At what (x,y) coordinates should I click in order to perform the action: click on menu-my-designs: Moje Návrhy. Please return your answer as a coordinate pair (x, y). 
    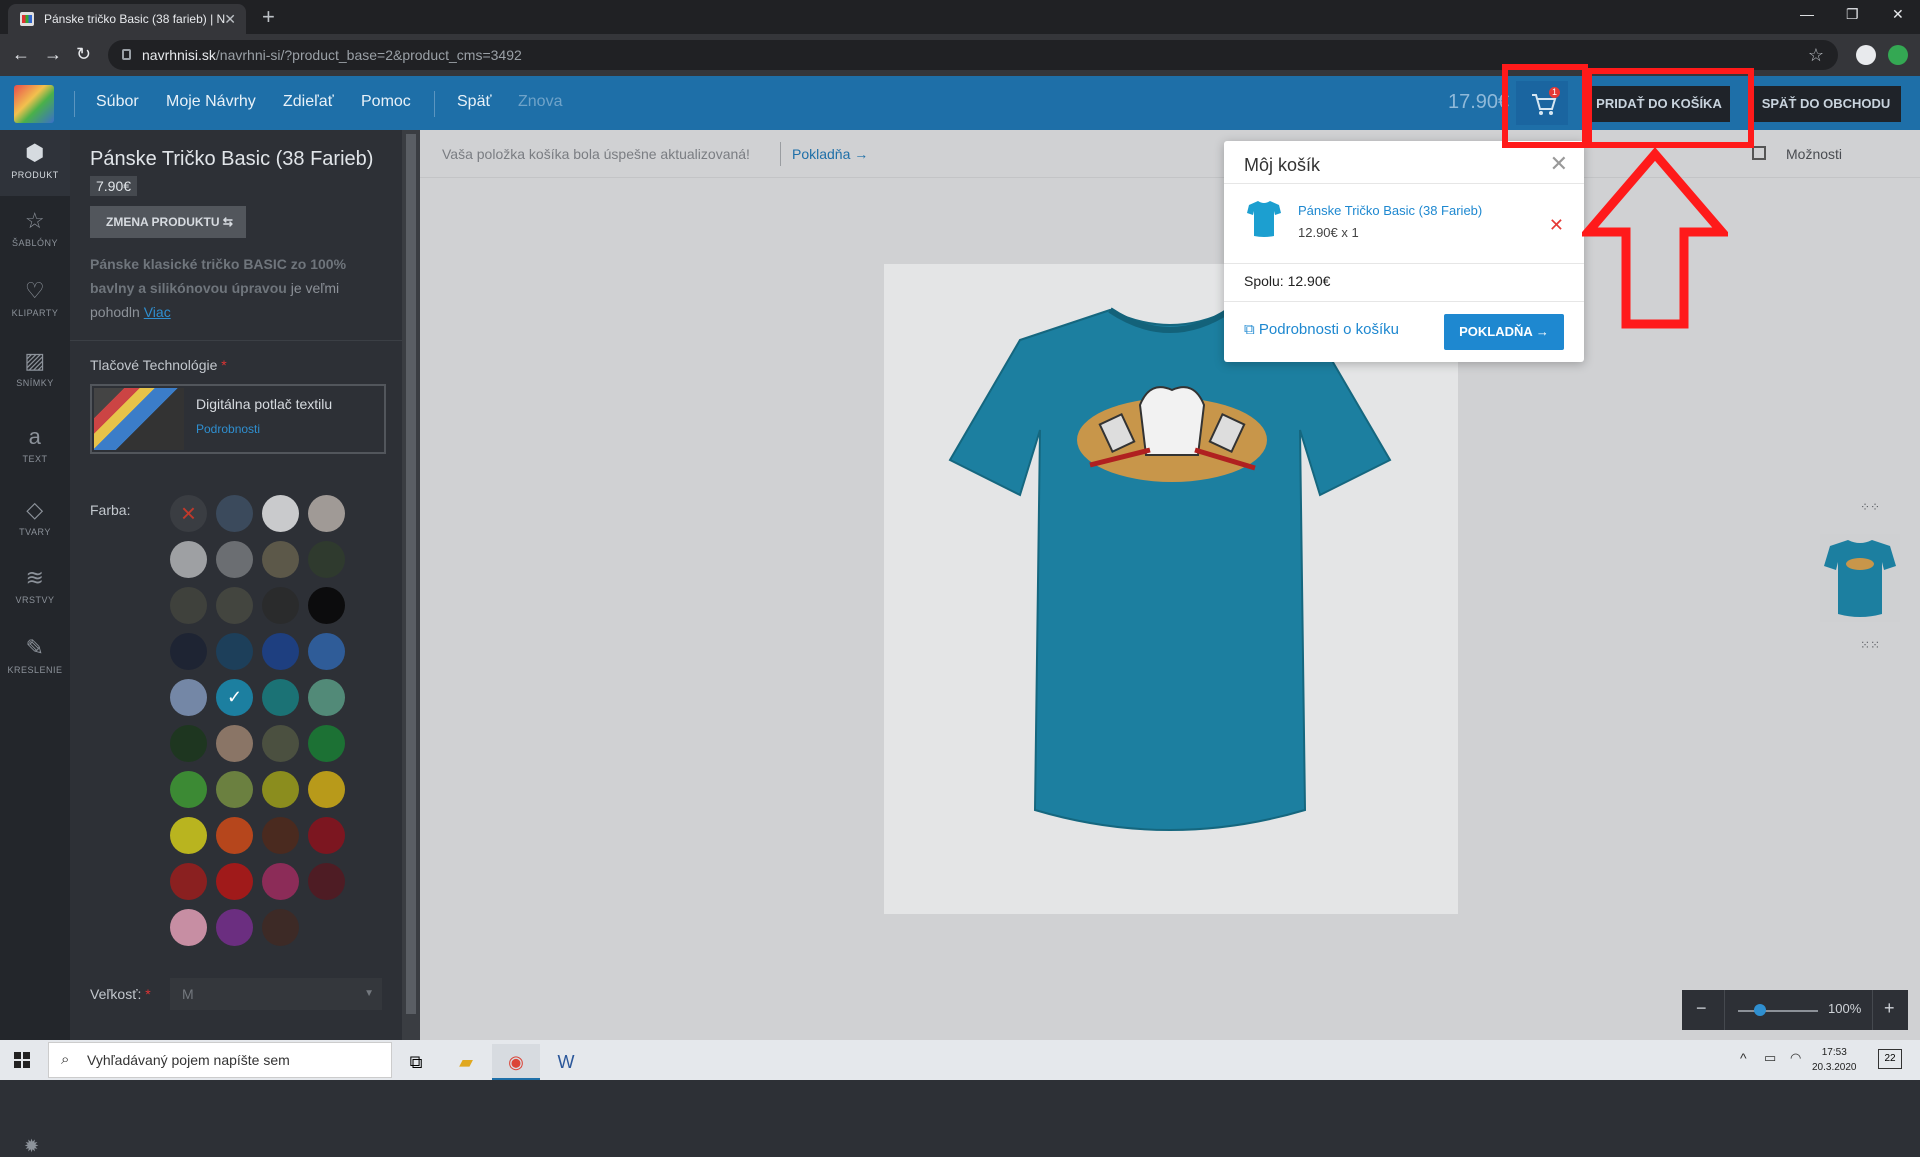
    Looking at the image, I should click on (211, 102).